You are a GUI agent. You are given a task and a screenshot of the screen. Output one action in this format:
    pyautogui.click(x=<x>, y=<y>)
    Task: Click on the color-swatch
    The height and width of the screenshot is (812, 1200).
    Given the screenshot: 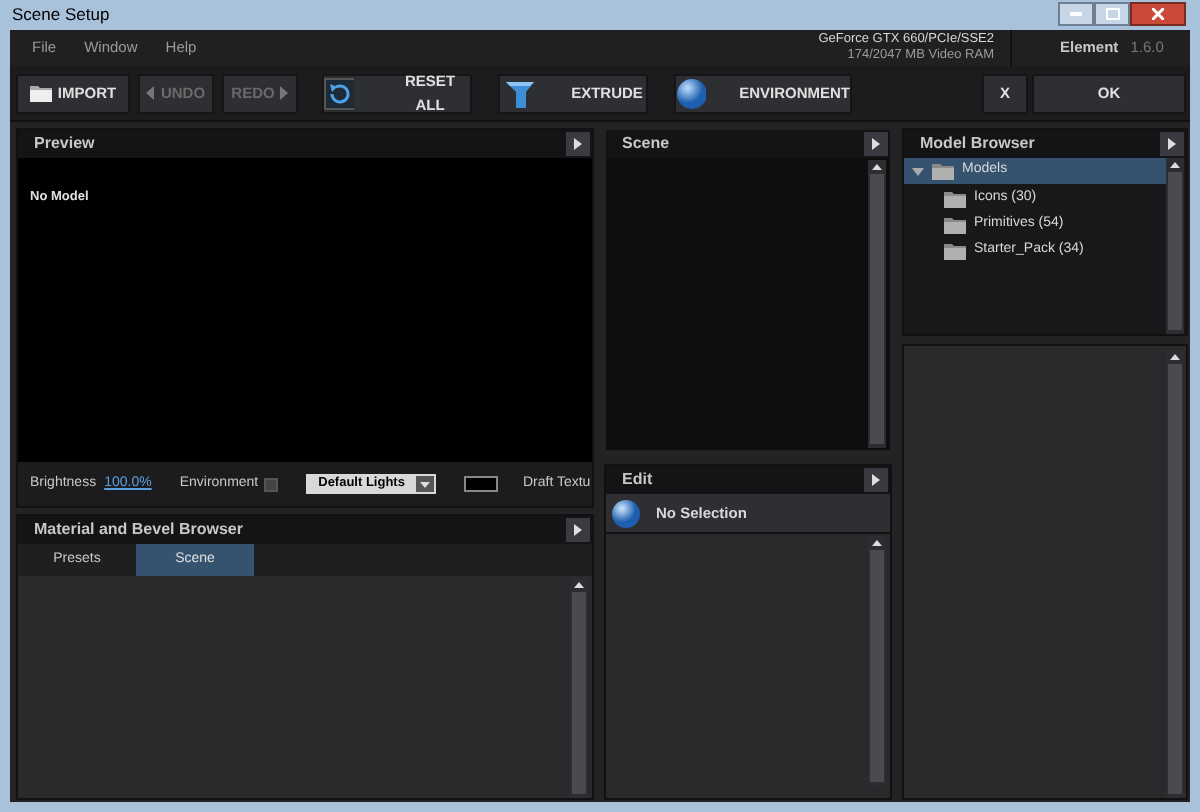 What is the action you would take?
    pyautogui.click(x=481, y=484)
    